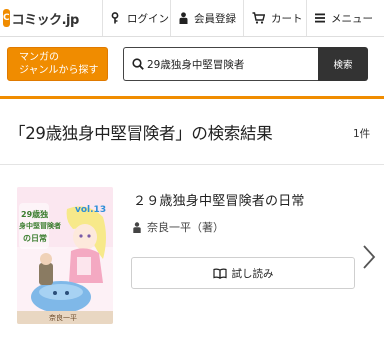  I want to click on trial-read-label: 試し読み, so click(252, 273).